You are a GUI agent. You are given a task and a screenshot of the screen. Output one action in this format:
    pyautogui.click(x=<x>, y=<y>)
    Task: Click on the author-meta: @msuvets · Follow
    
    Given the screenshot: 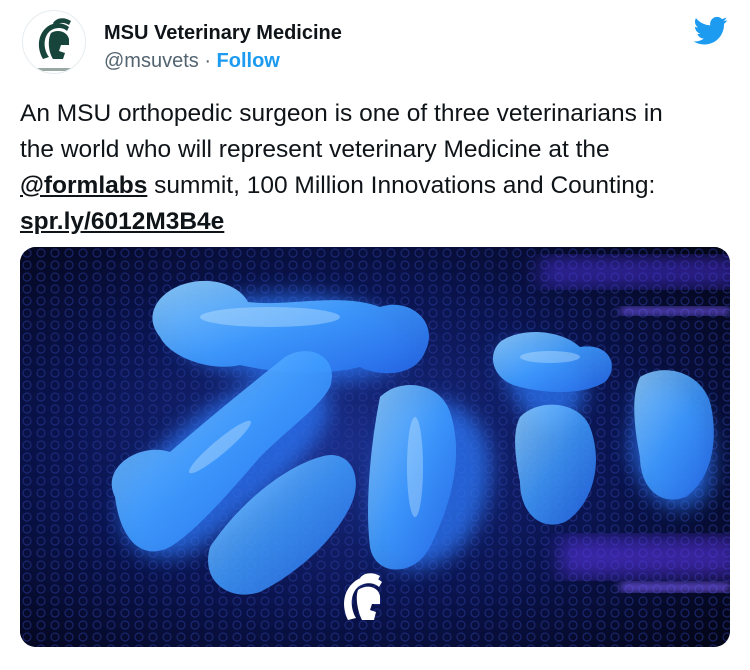 What is the action you would take?
    pyautogui.click(x=192, y=61)
    